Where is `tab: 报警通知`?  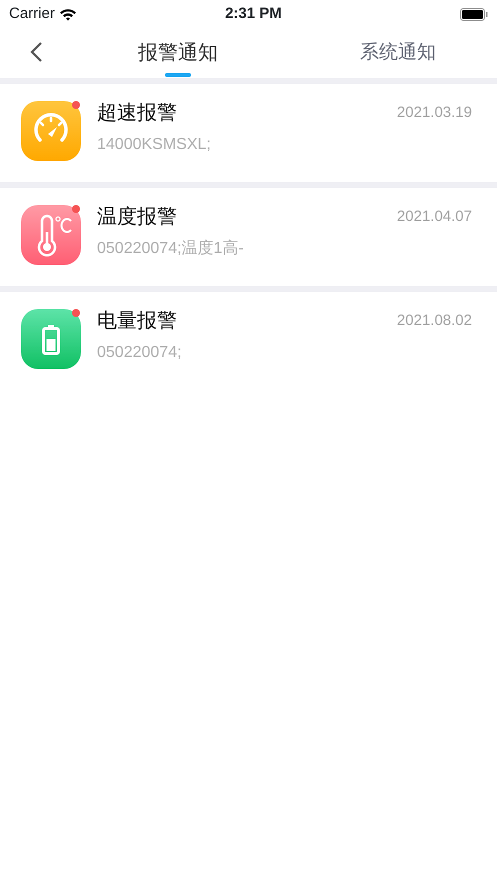 tab: 报警通知 is located at coordinates (178, 53).